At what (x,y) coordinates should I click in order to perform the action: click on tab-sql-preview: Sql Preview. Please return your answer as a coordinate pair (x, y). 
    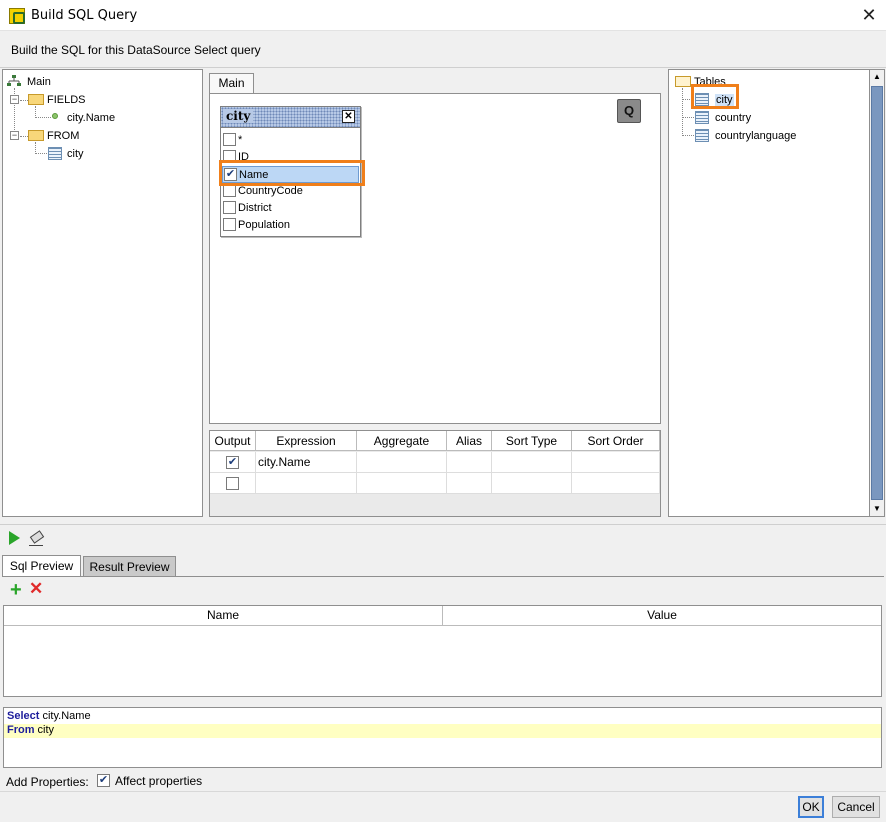
    Looking at the image, I should click on (41, 565).